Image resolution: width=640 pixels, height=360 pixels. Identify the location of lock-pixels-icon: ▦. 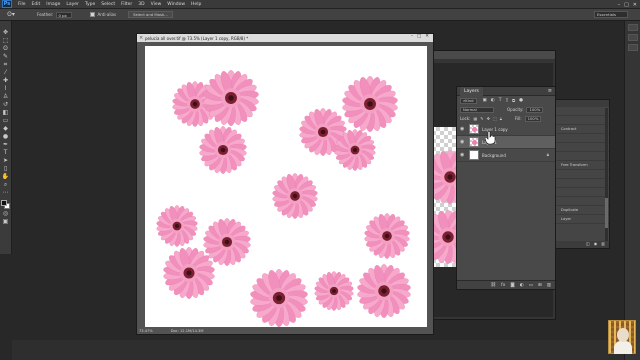
(475, 118).